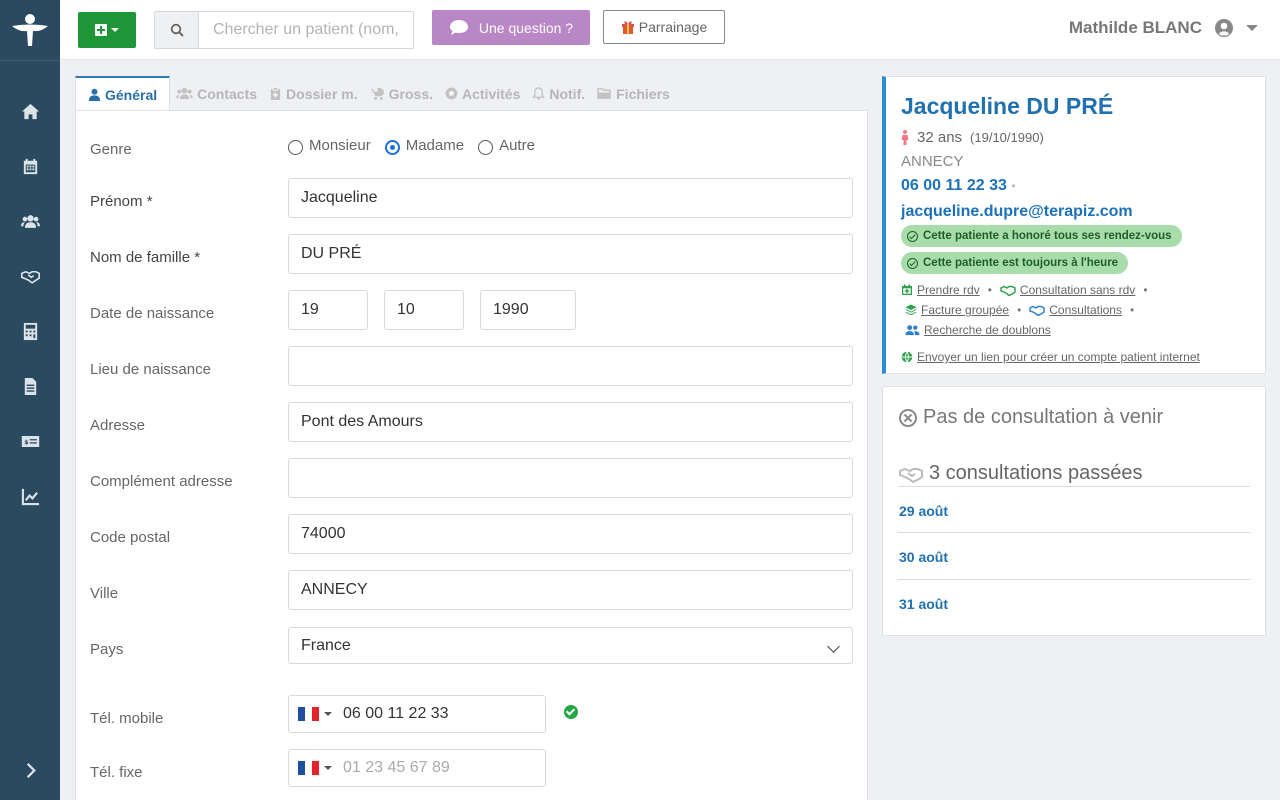 This screenshot has width=1280, height=800. Describe the element at coordinates (570, 645) in the screenshot. I see `pays-select: France` at that location.